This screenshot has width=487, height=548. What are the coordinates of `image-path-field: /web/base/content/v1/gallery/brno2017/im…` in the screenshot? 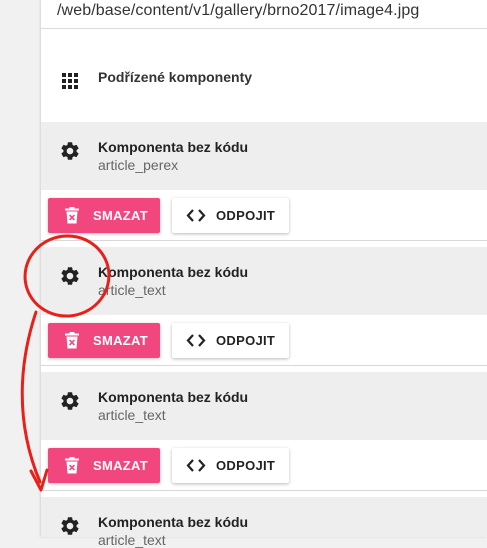 It's located at (264, 14).